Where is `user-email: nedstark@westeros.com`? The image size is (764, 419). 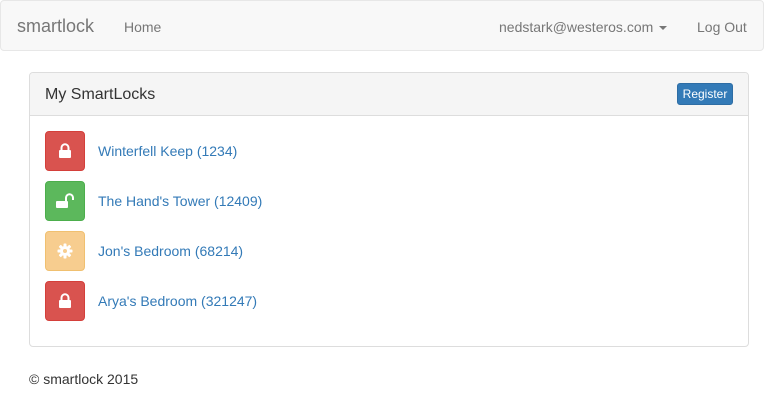
user-email: nedstark@westeros.com is located at coordinates (576, 27).